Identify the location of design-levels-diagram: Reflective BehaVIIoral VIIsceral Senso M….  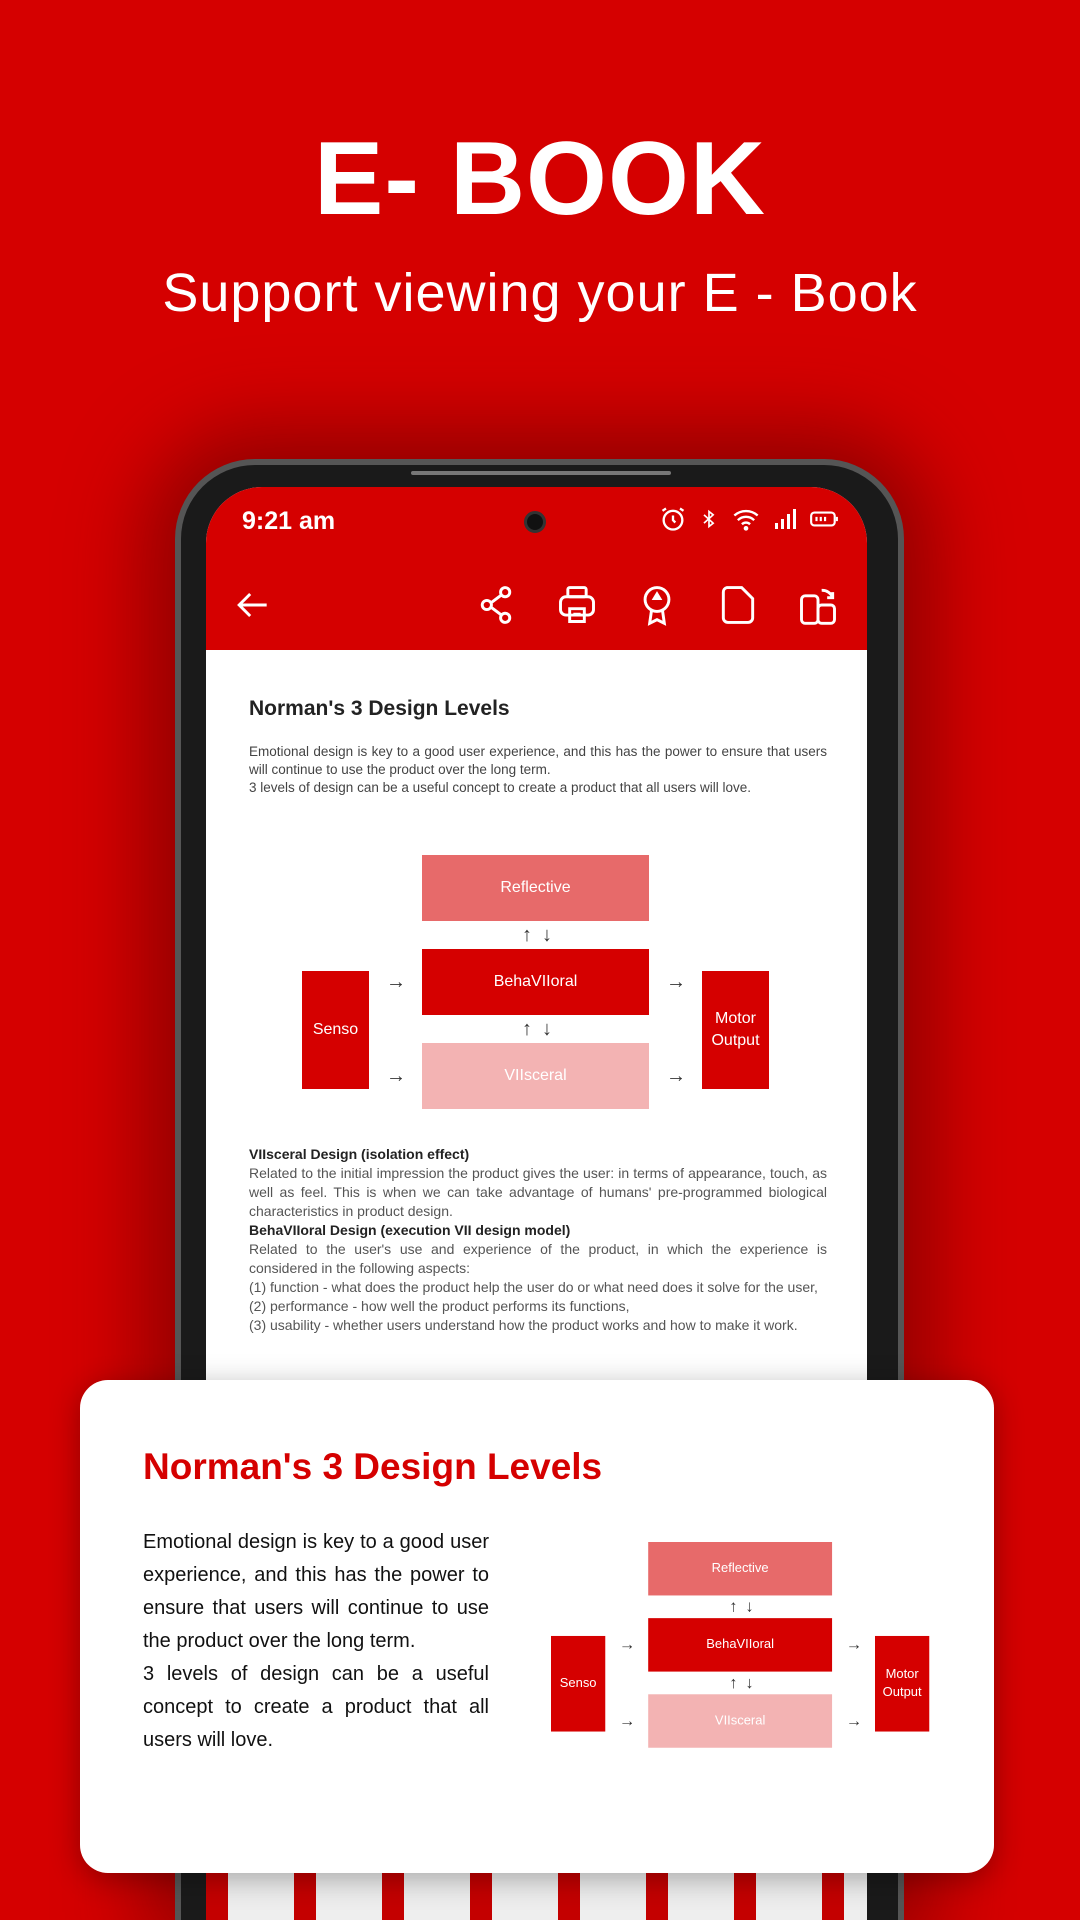
(535, 982).